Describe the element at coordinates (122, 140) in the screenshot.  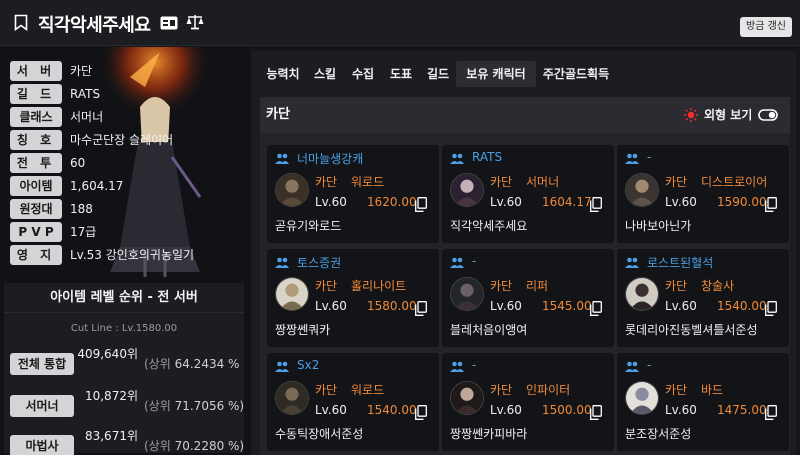
I see `info-value: 마수군단장 슬레이어` at that location.